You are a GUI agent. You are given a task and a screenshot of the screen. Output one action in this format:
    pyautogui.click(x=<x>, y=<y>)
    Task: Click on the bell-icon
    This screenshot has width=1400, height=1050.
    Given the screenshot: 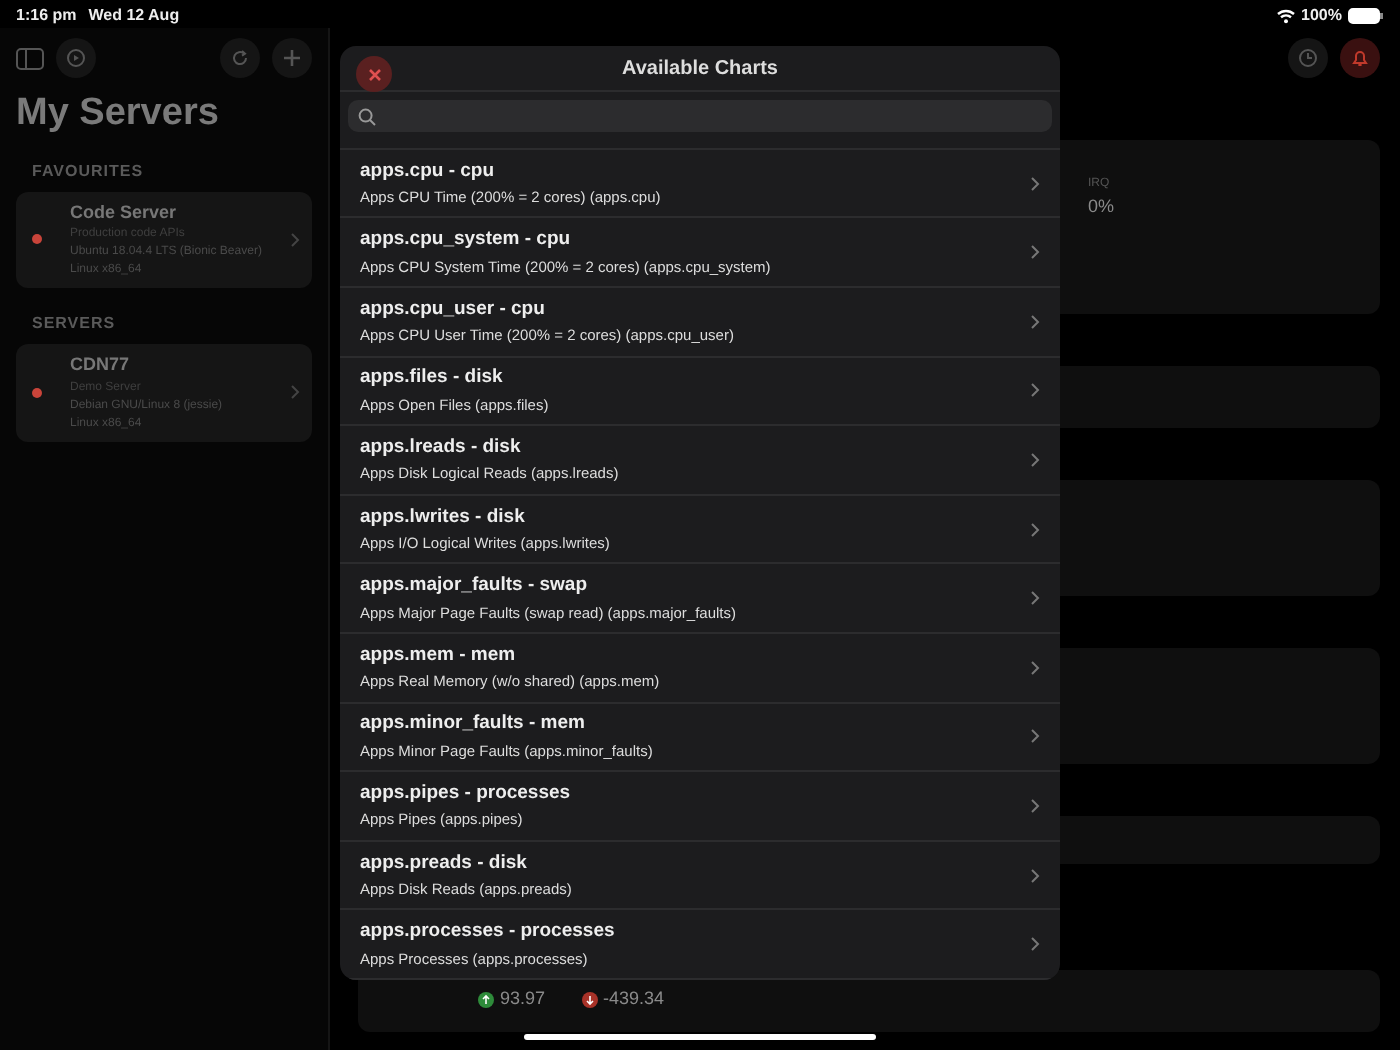 What is the action you would take?
    pyautogui.click(x=1360, y=58)
    